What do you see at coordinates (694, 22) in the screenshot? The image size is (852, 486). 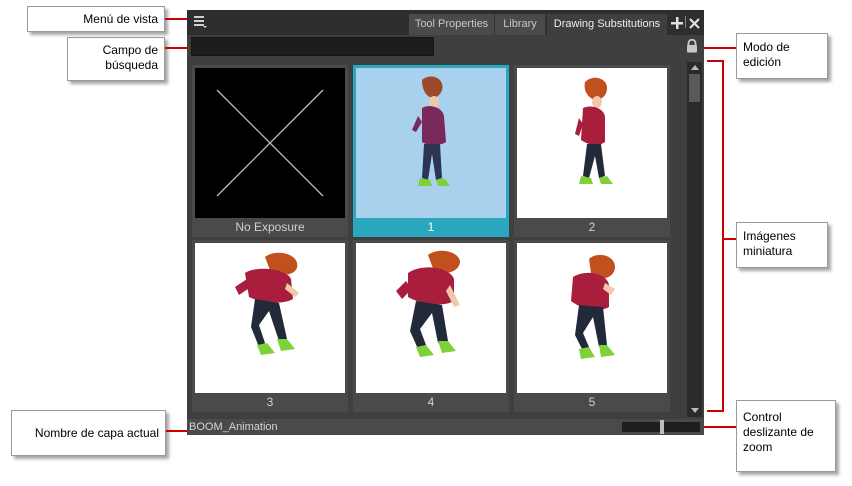 I see `close-icon` at bounding box center [694, 22].